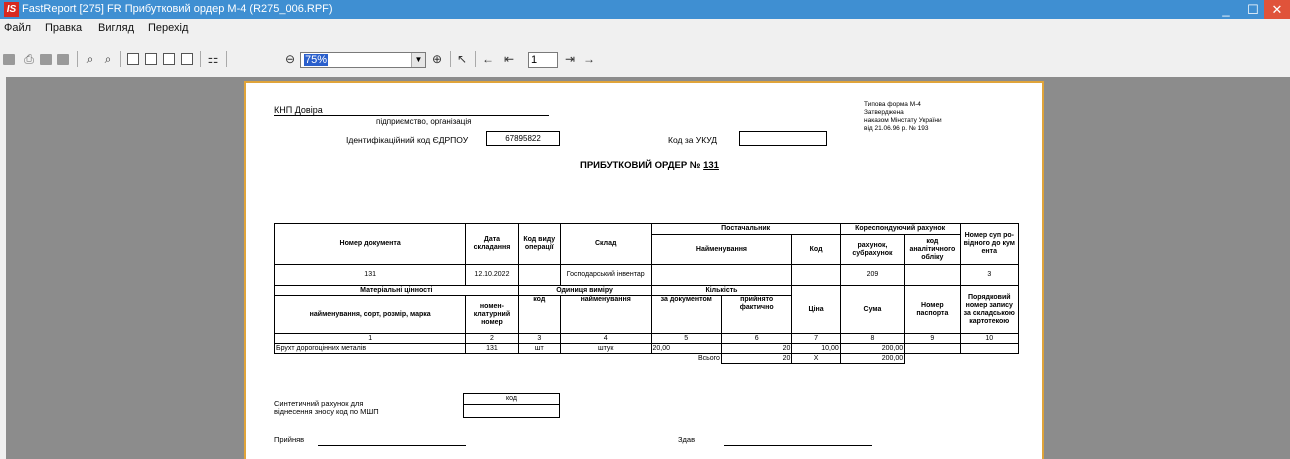  Describe the element at coordinates (511, 411) in the screenshot. I see `code-value` at that location.